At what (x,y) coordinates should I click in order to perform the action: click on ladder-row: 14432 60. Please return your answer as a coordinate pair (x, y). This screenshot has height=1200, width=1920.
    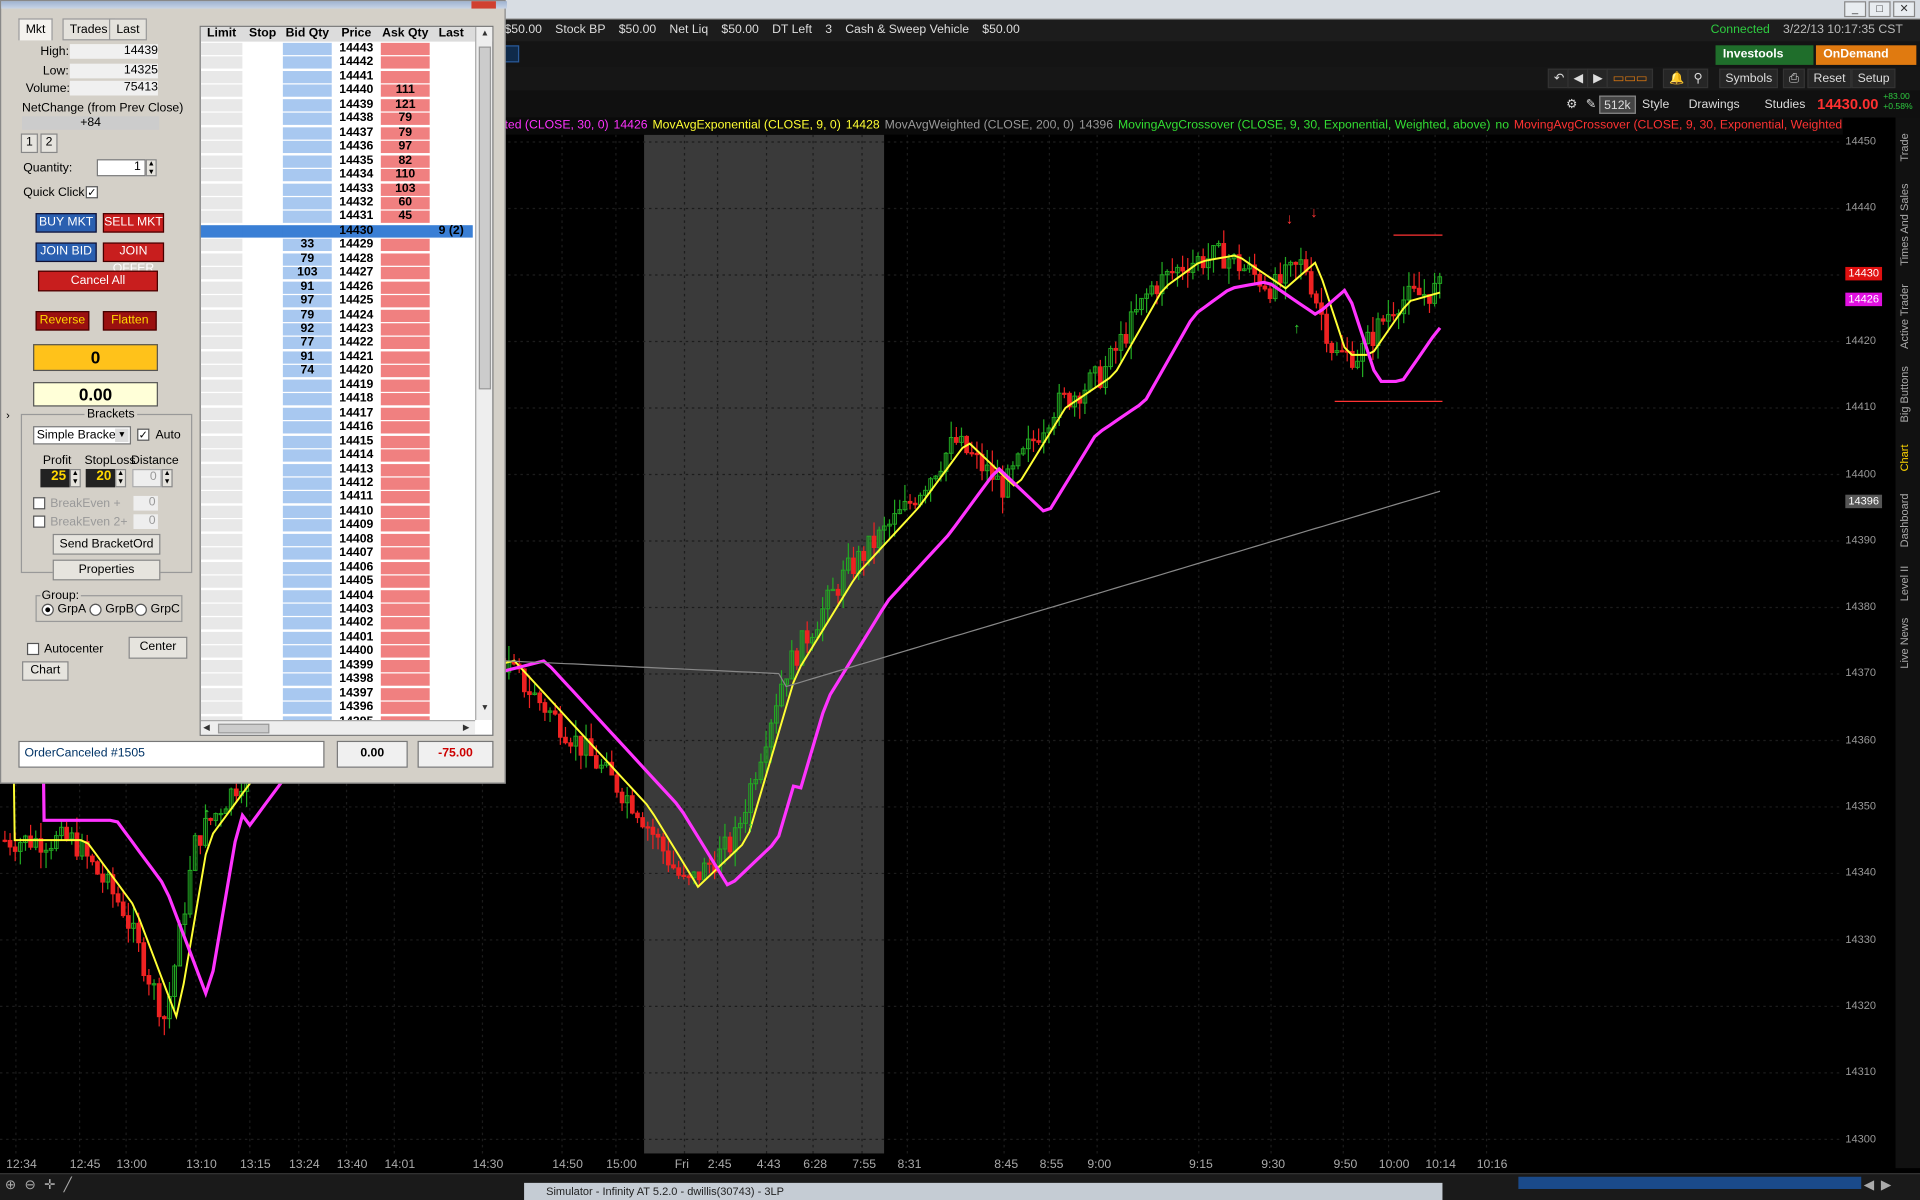
    Looking at the image, I should click on (336, 203).